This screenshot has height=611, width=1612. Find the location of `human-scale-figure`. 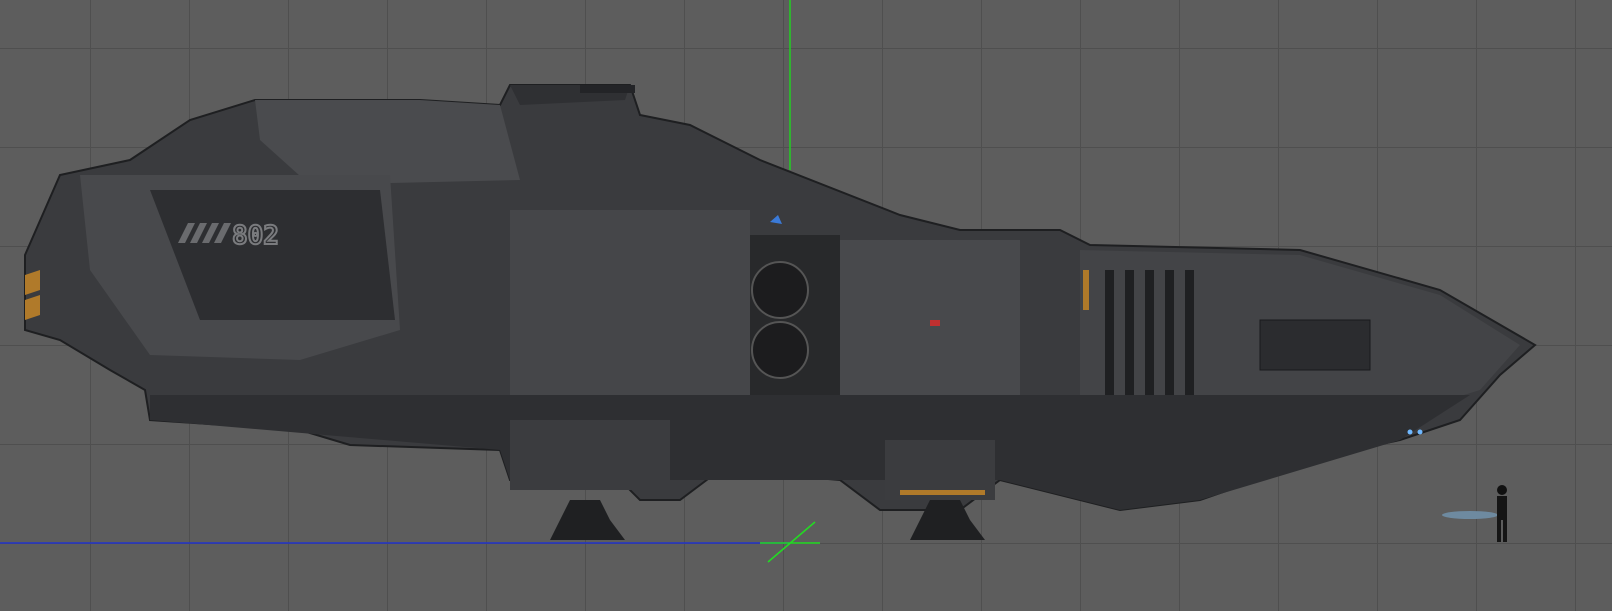

human-scale-figure is located at coordinates (1474, 513).